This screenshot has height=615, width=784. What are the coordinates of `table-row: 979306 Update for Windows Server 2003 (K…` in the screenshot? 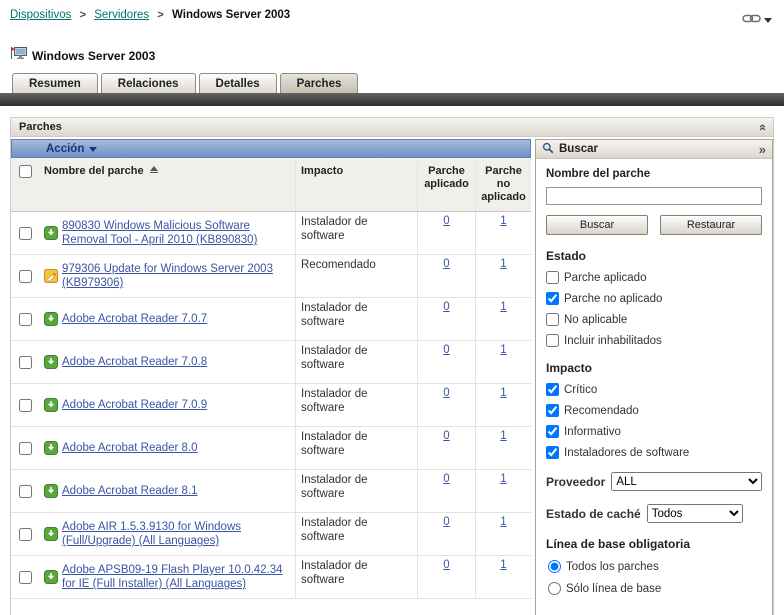 It's located at (271, 276).